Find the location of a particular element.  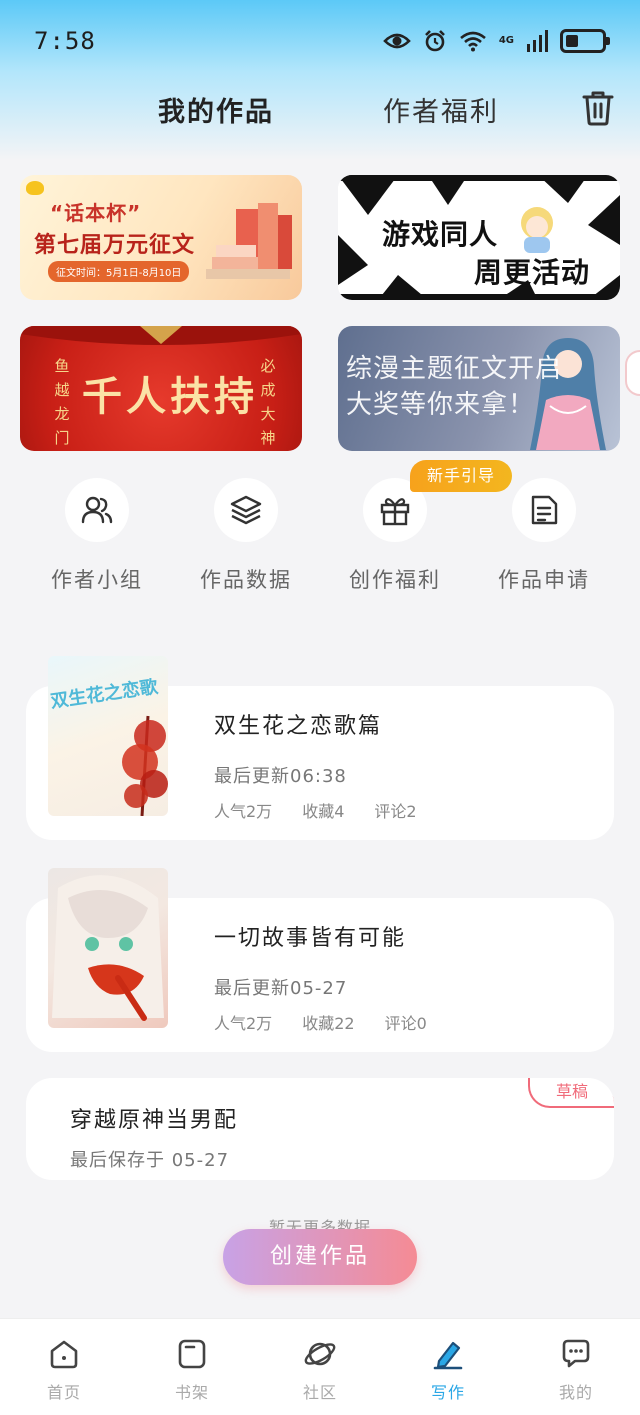

banner-anime-contest: 综漫主题征文开启 大奖等你来拿！ is located at coordinates (479, 388).